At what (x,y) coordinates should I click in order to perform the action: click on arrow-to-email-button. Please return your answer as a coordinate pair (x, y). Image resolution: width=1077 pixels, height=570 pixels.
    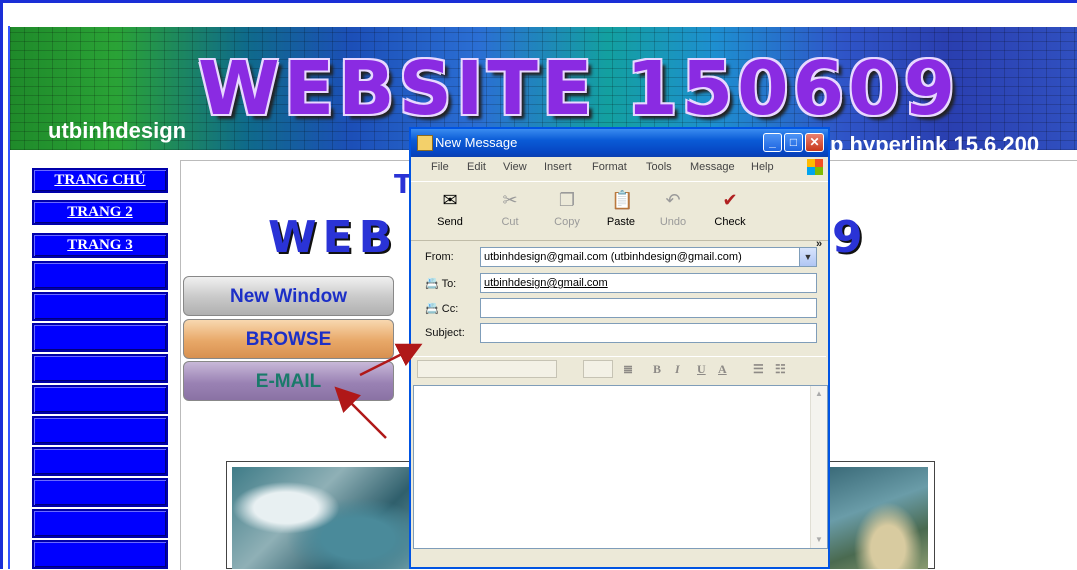
    Looking at the image, I should click on (360, 412).